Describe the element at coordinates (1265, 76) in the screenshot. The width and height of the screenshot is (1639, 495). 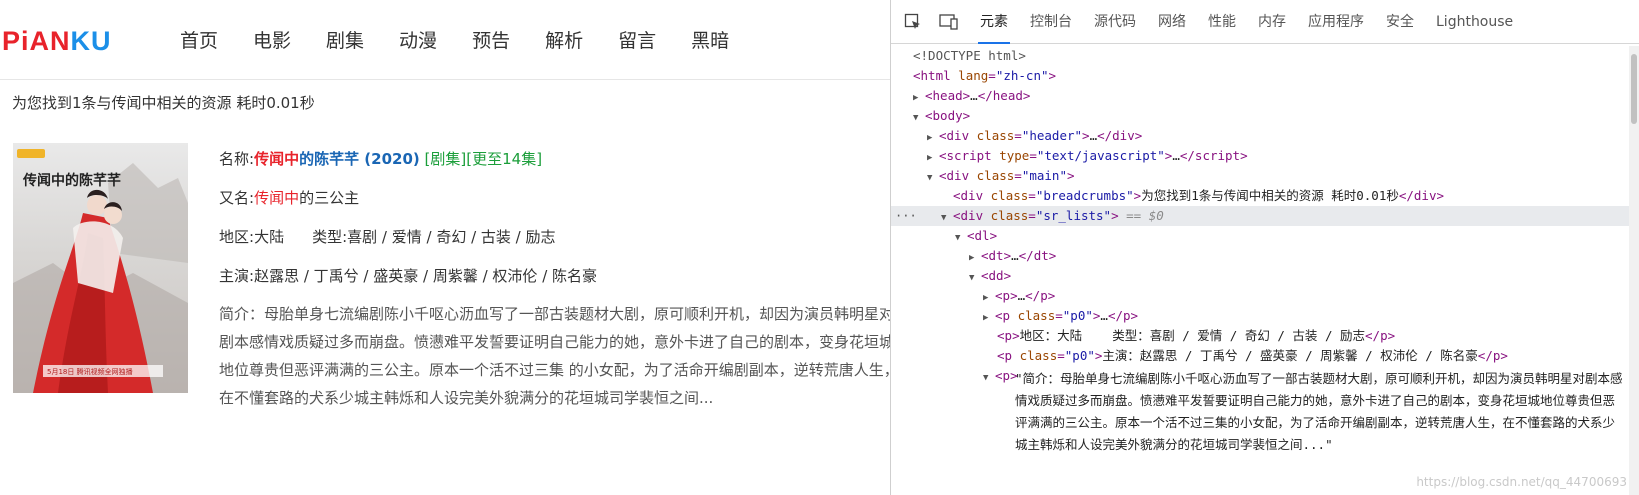
I see `dom-node-html: <html lang="zh-cn">` at that location.